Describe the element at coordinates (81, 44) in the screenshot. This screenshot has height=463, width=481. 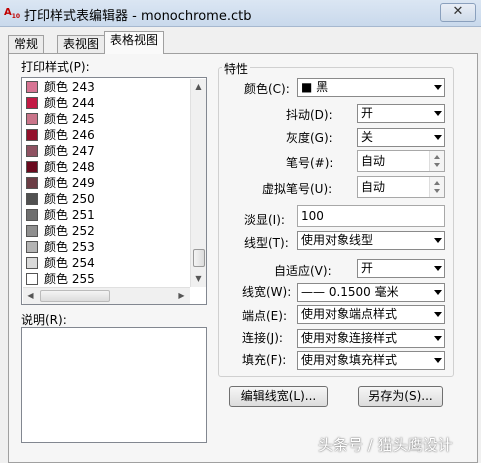
I see `tab-table-view: 表视图` at that location.